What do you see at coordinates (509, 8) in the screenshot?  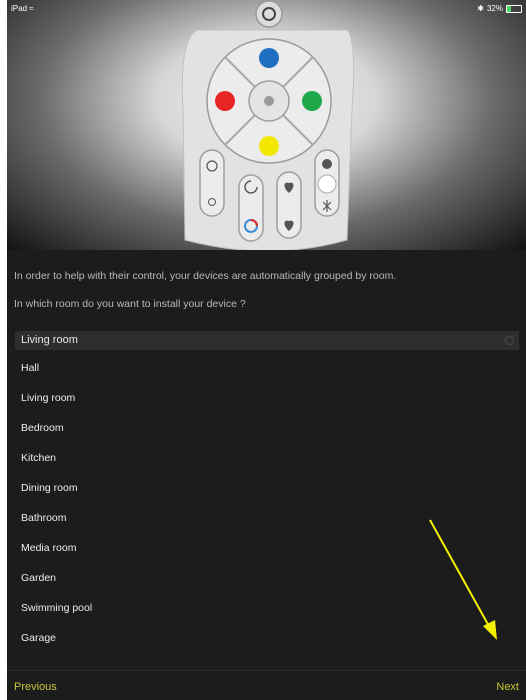 I see `battery-fill` at bounding box center [509, 8].